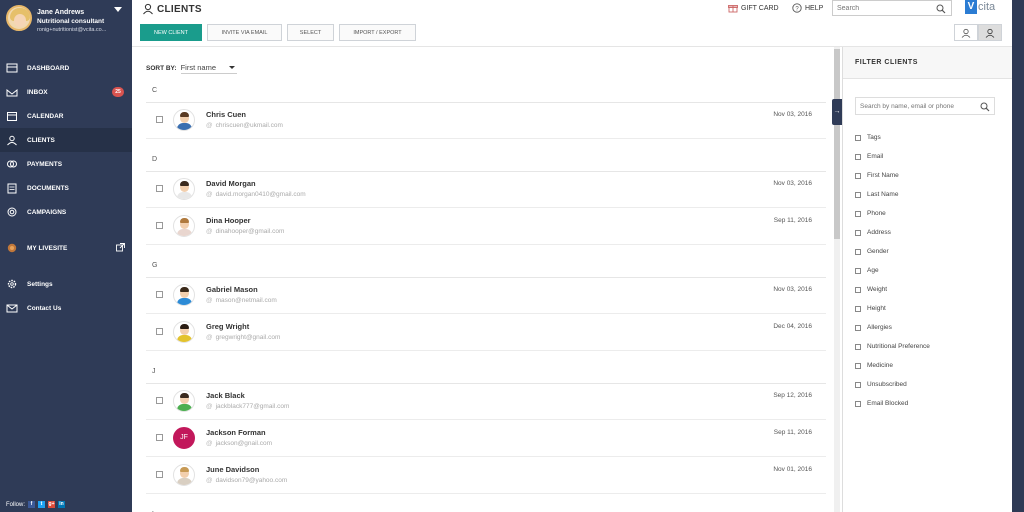 Image resolution: width=1024 pixels, height=512 pixels. I want to click on filter-option-first-name: First Name, so click(892, 175).